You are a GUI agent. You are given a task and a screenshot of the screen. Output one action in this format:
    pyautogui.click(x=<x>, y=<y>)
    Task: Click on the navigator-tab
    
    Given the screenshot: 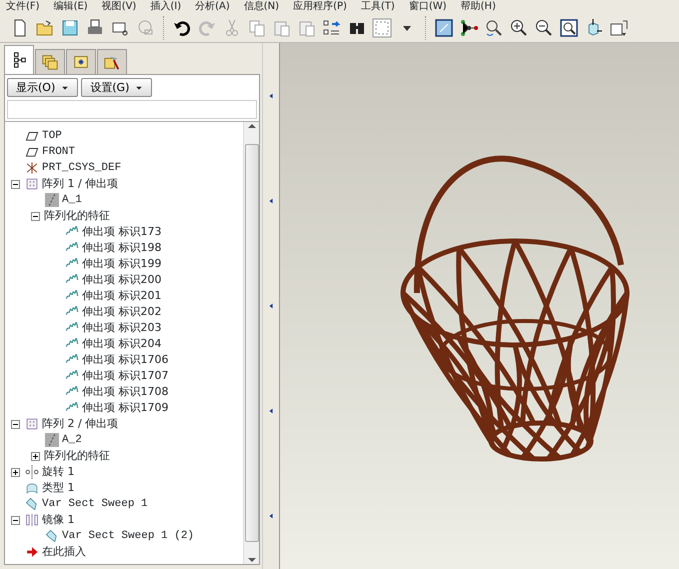 What is the action you would take?
    pyautogui.click(x=19, y=59)
    